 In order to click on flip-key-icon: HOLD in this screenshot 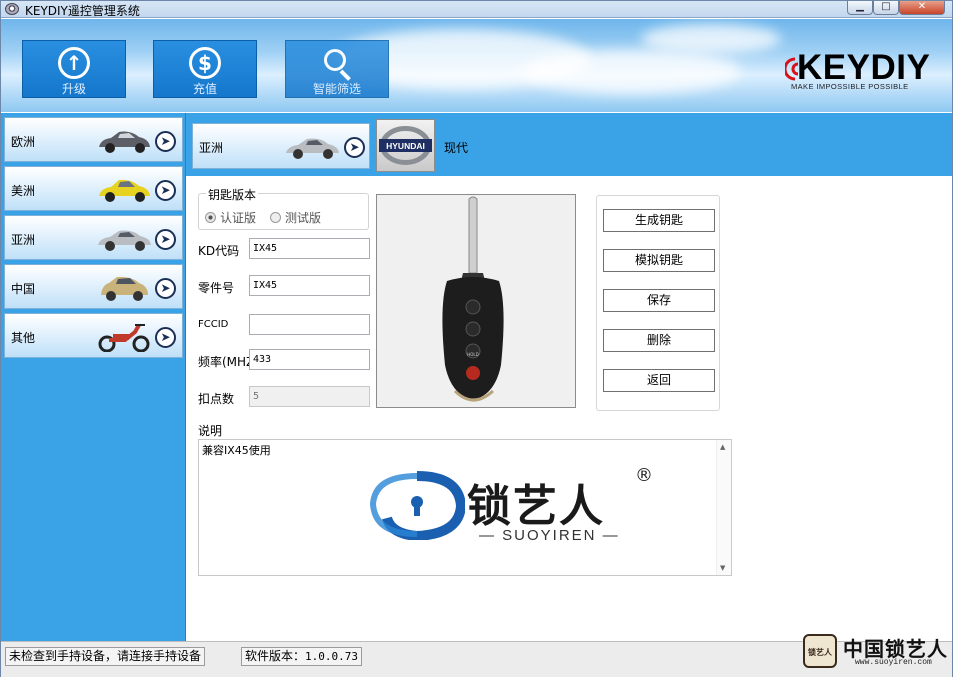, I will do `click(473, 299)`.